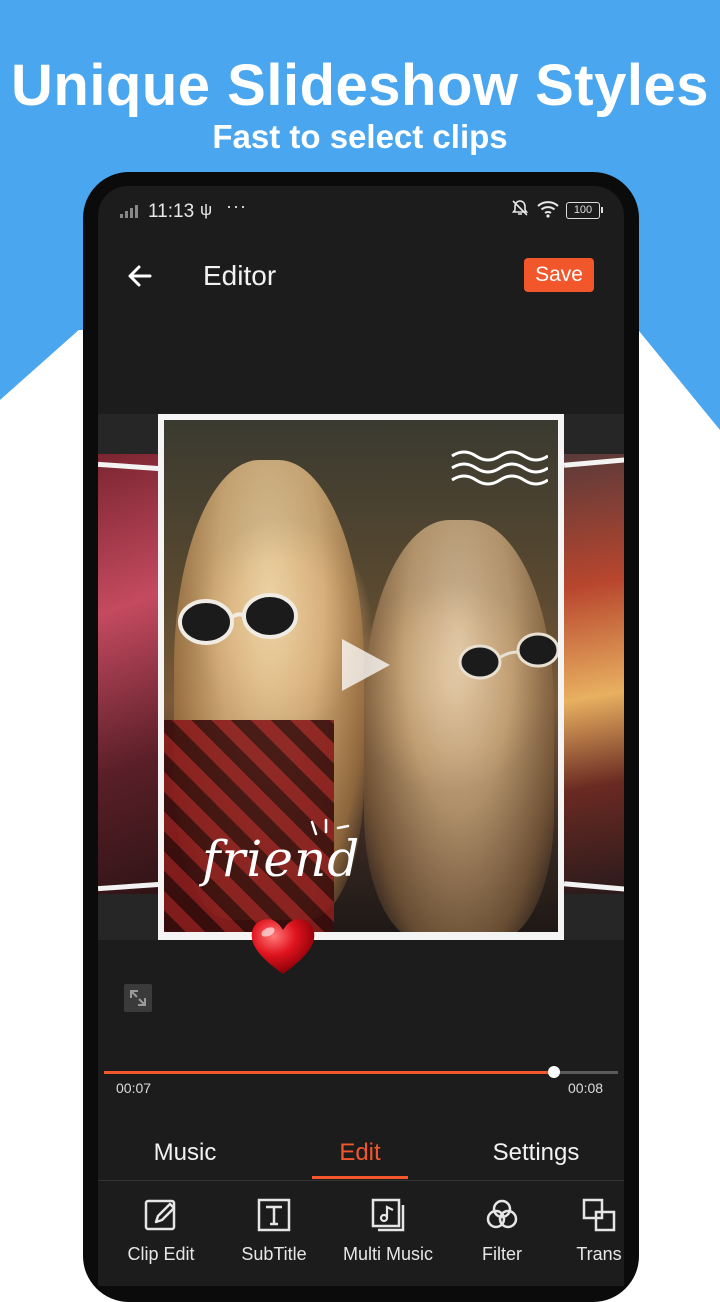  Describe the element at coordinates (138, 998) in the screenshot. I see `fullscreen-expand-icon` at that location.